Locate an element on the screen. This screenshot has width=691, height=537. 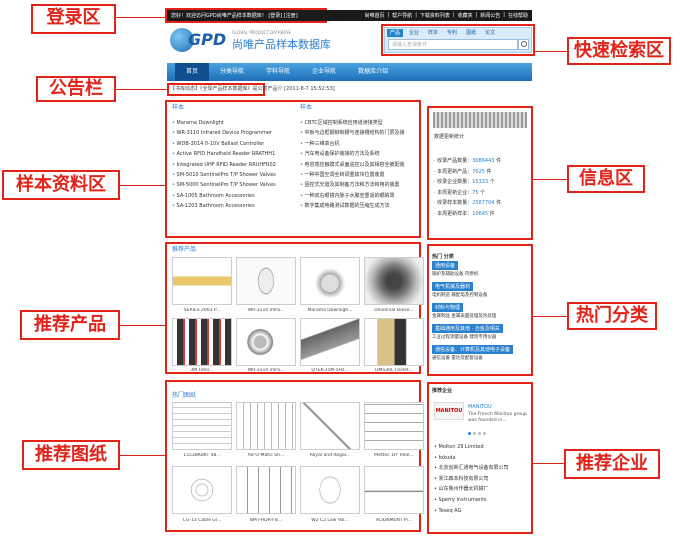
nav-company: 企业导航 is located at coordinates (324, 72).